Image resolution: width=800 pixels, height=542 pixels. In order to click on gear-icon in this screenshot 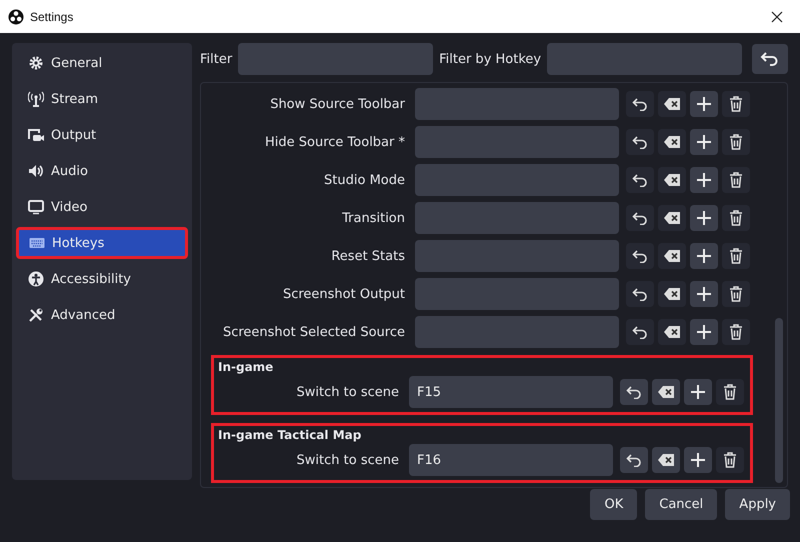, I will do `click(36, 63)`.